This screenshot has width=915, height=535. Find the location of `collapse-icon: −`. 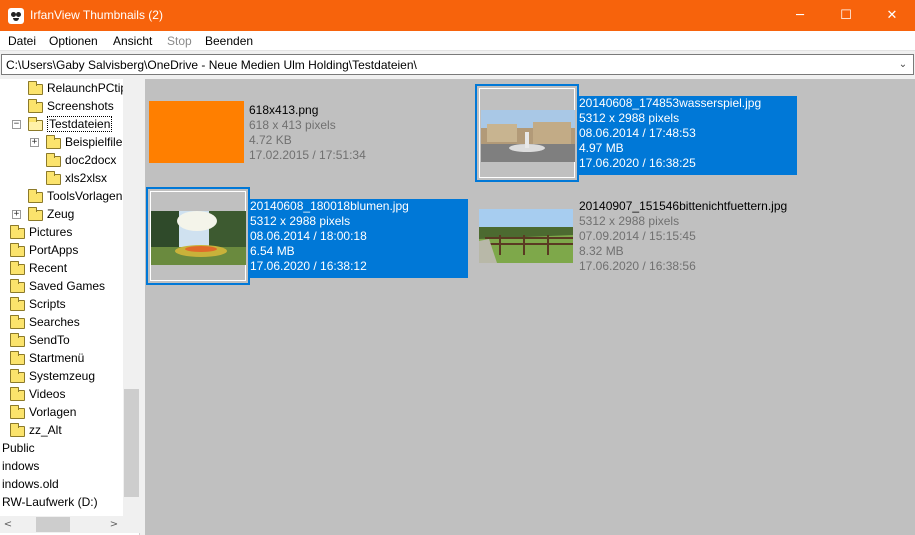

collapse-icon: − is located at coordinates (16, 124).